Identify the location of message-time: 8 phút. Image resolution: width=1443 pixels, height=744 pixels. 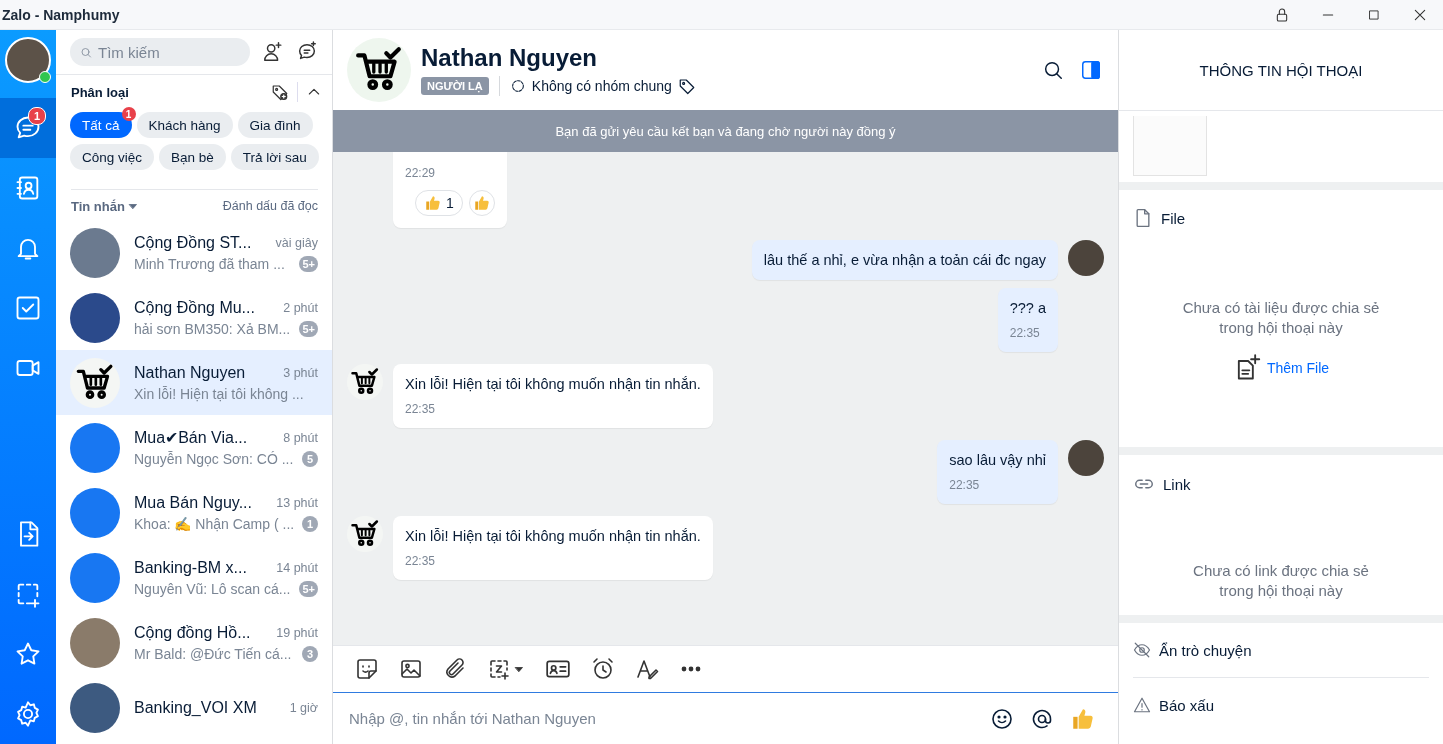
(300, 437).